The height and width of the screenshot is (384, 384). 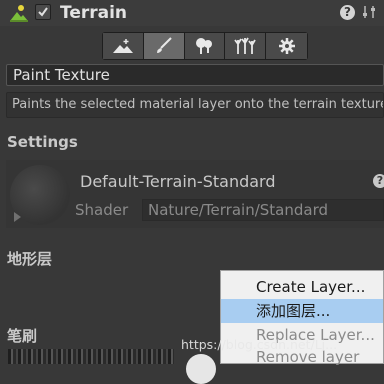 I want to click on terrain-settings-tool, so click(x=286, y=46).